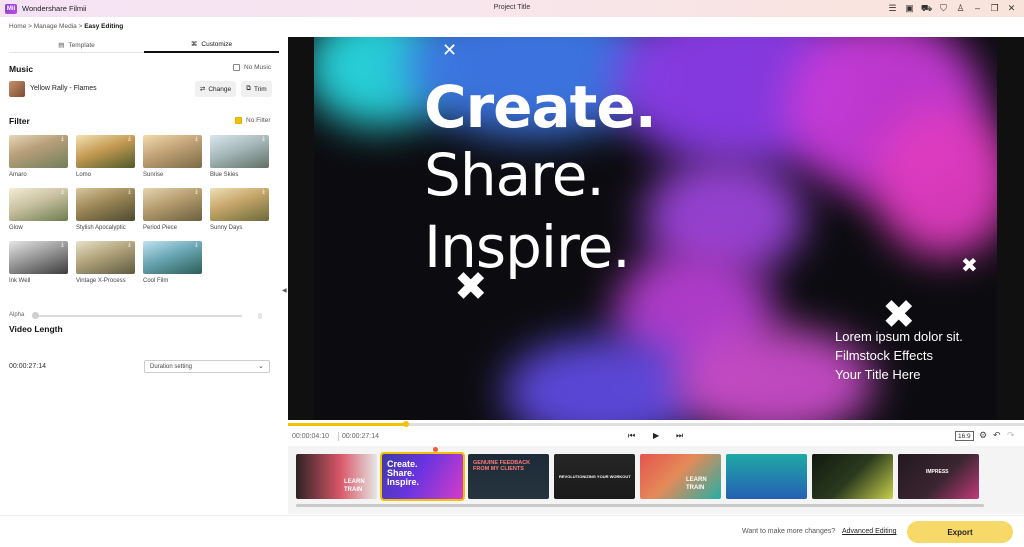 This screenshot has width=1024, height=547. What do you see at coordinates (983, 435) in the screenshot?
I see `settings-icon: ⚙` at bounding box center [983, 435].